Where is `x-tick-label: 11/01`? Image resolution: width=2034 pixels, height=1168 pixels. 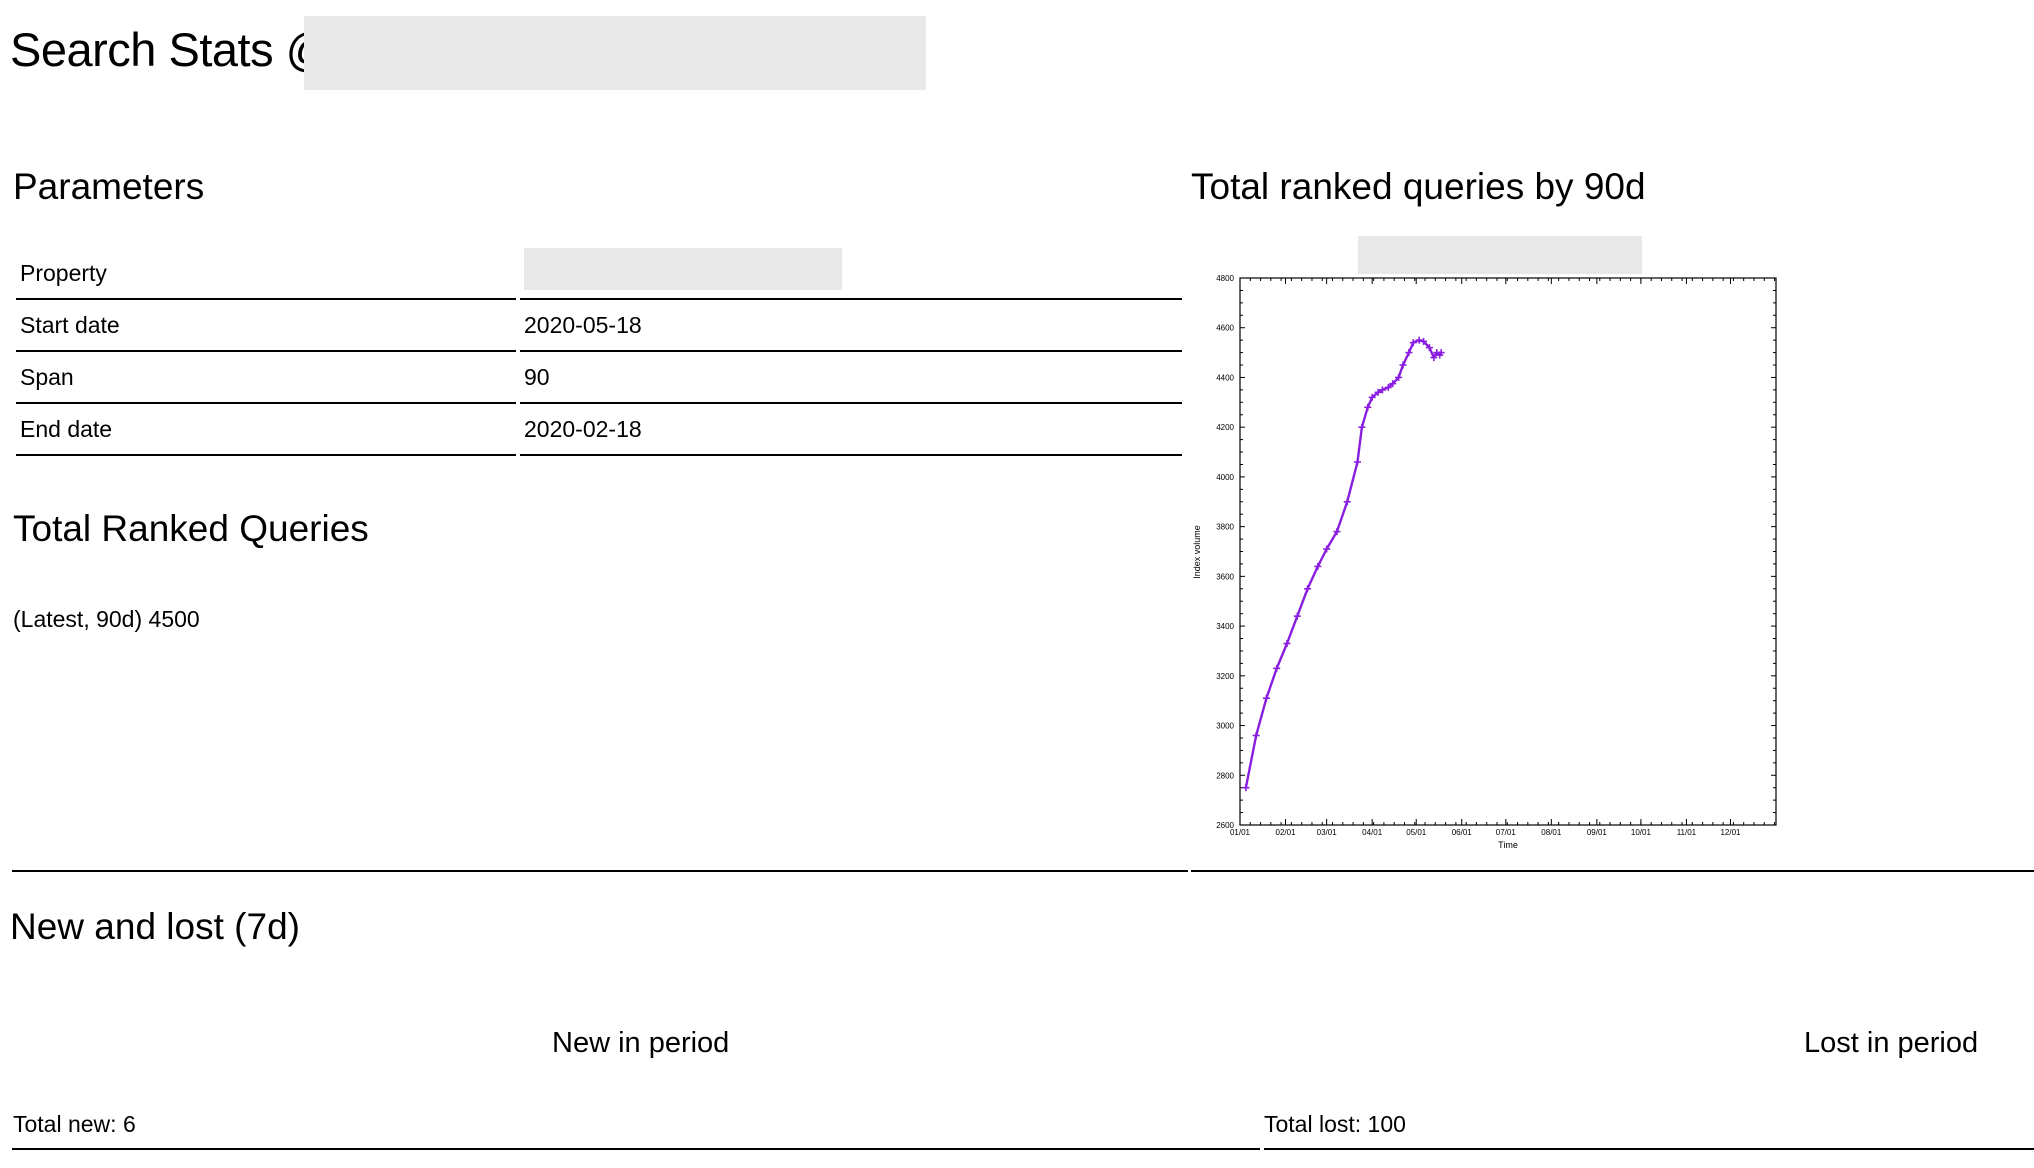
x-tick-label: 11/01 is located at coordinates (1687, 832).